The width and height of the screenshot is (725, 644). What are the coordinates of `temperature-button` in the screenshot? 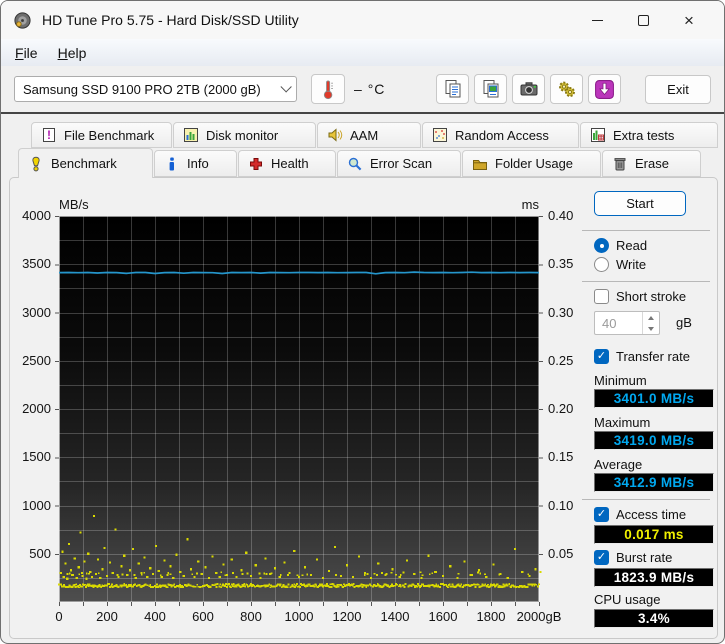 It's located at (328, 89).